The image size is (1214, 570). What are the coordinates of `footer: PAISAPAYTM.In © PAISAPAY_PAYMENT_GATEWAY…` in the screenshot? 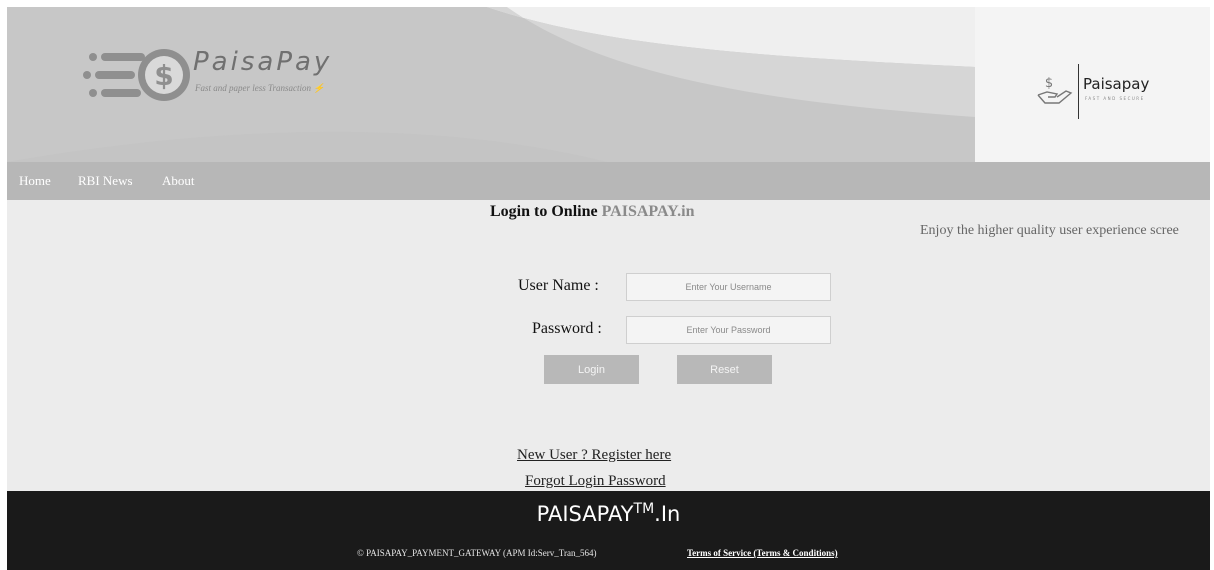 It's located at (608, 530).